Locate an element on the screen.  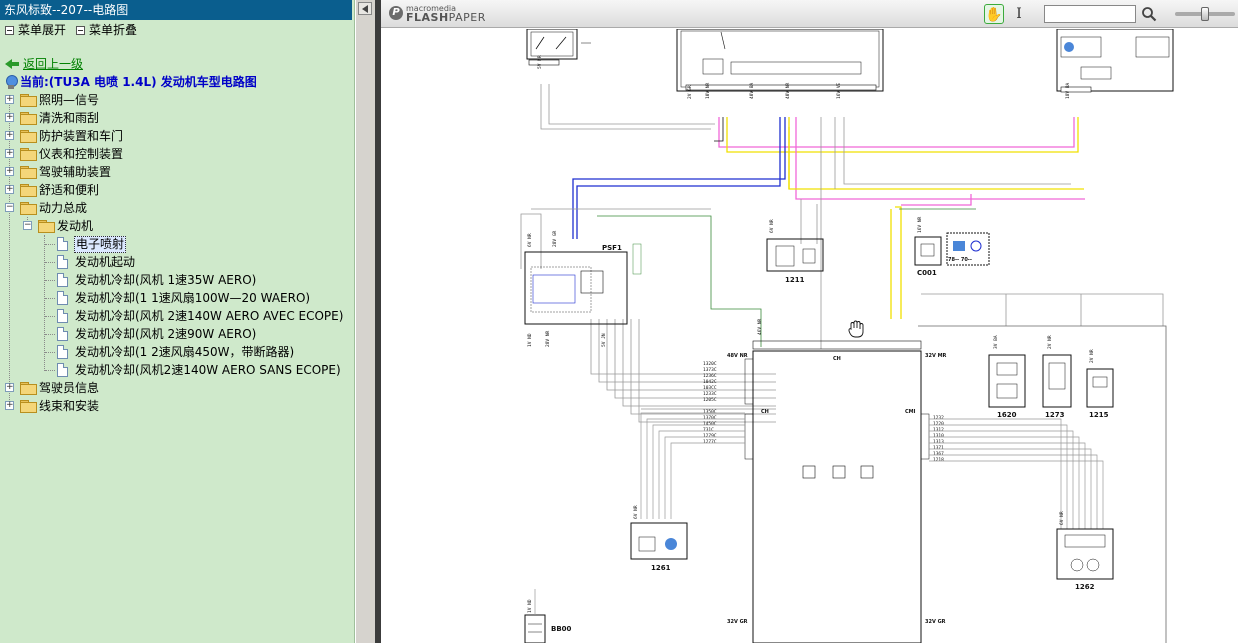
tree-item-driving-aids: + 驾驶辅助装置 is located at coordinates (177, 172).